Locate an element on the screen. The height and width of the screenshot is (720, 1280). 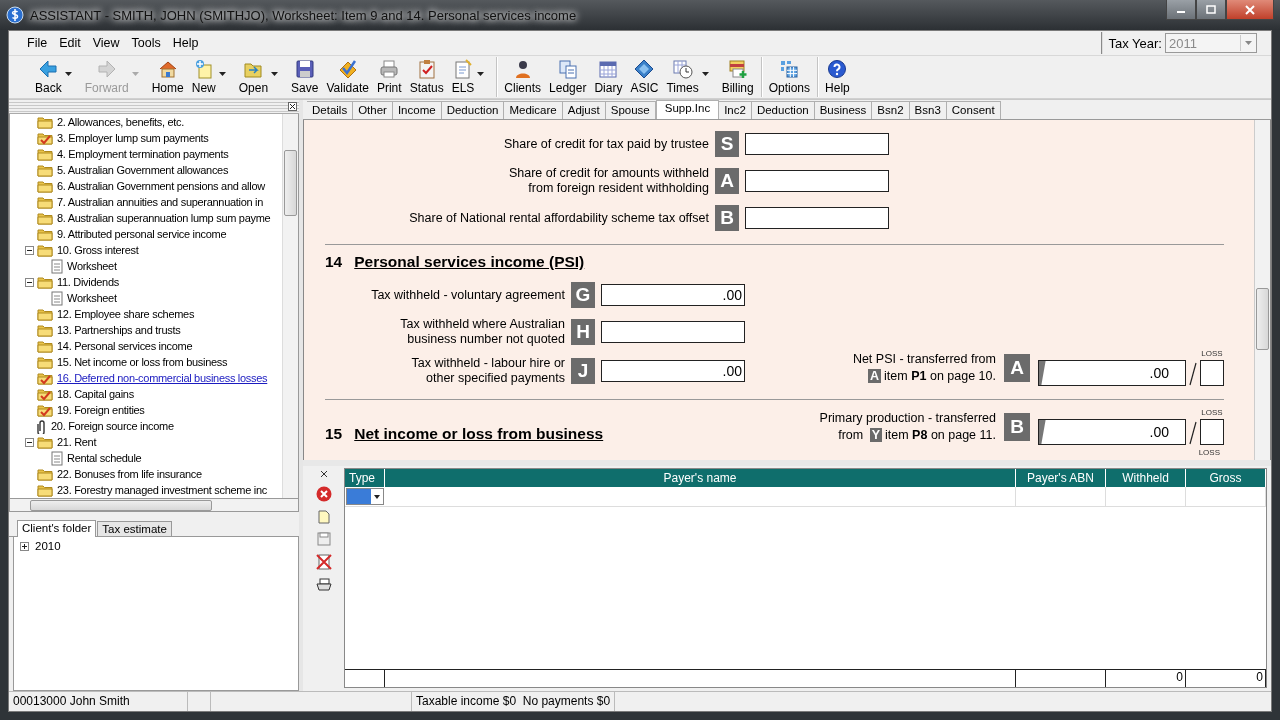
form-tab: Medicare is located at coordinates (533, 110).